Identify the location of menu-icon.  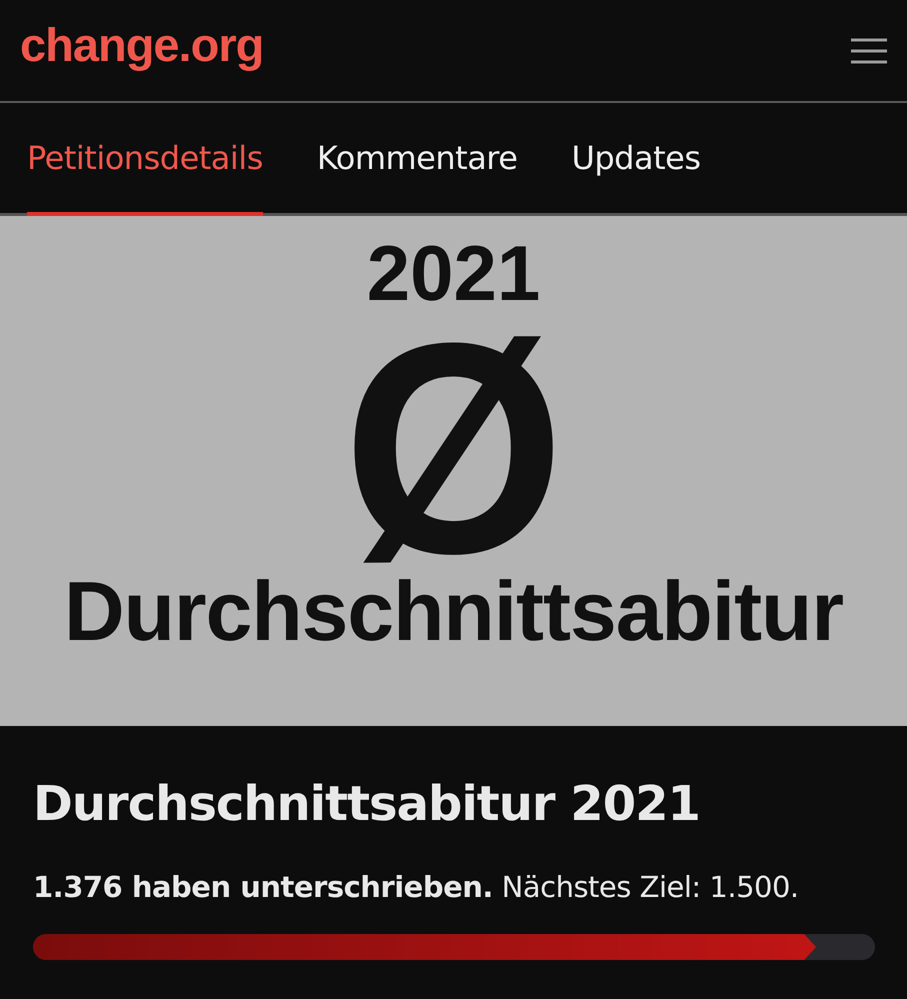
(869, 51).